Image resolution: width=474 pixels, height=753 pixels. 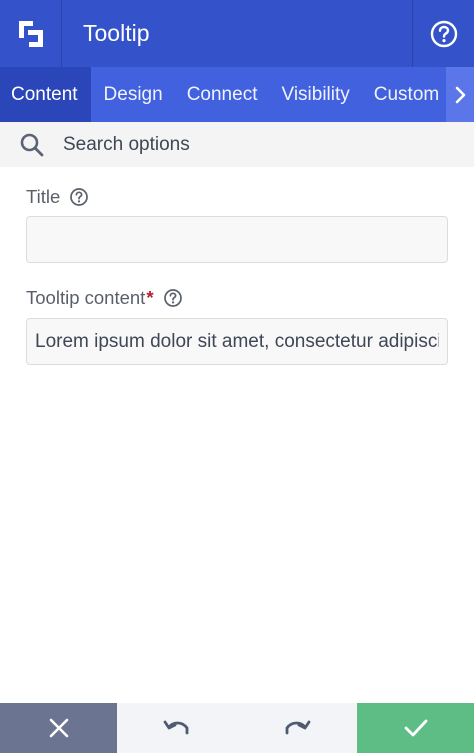 What do you see at coordinates (221, 94) in the screenshot?
I see `tab-connect: Connect` at bounding box center [221, 94].